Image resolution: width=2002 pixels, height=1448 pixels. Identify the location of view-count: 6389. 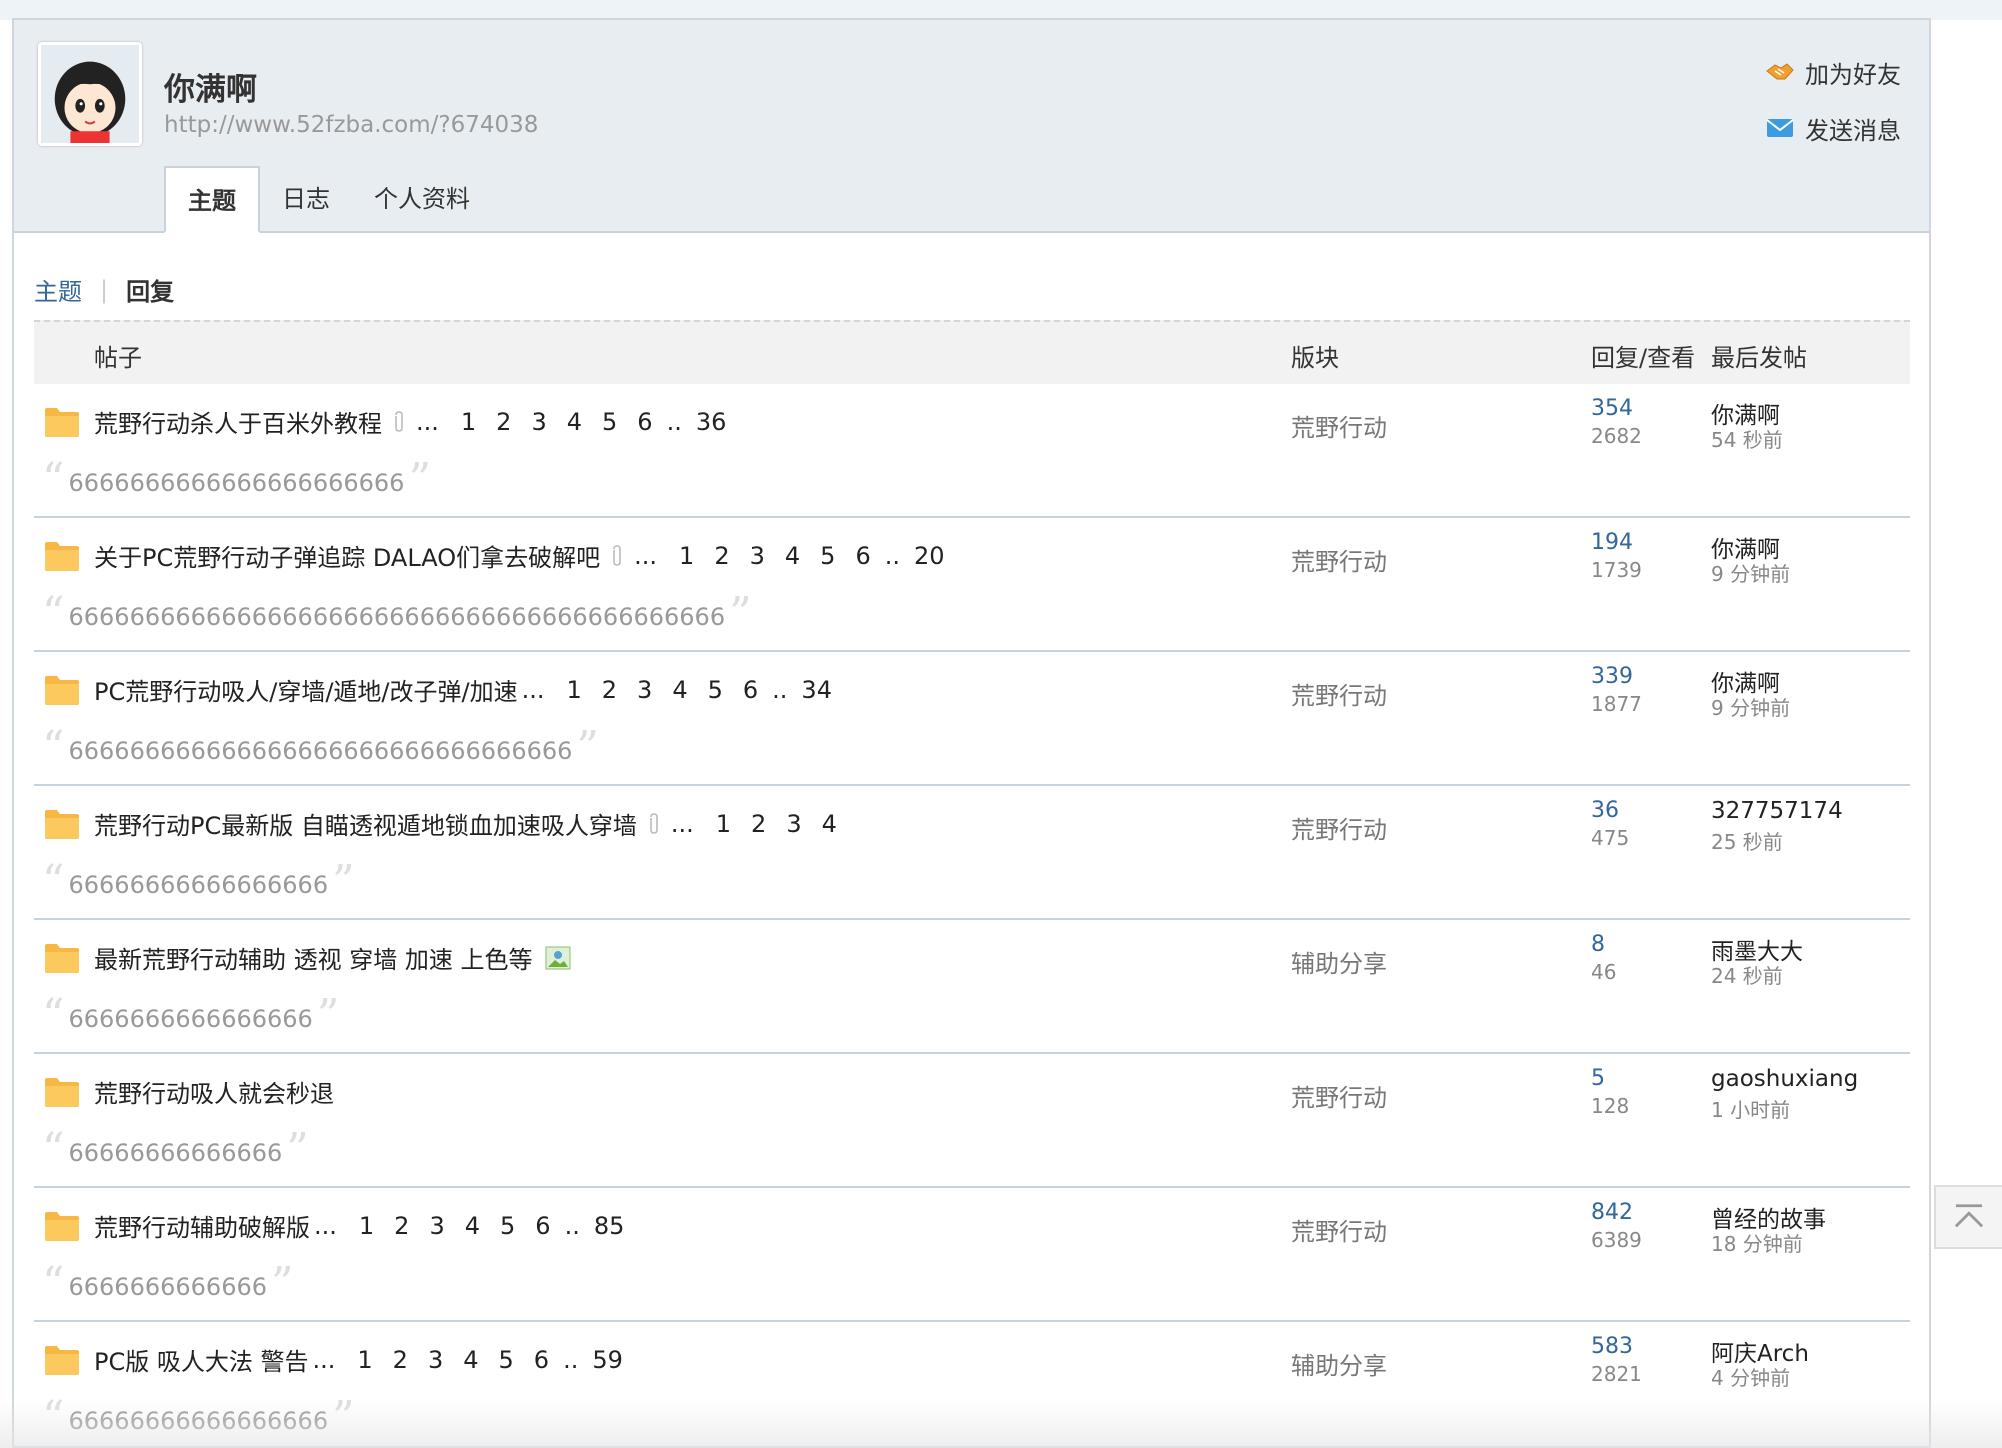
(1616, 1240).